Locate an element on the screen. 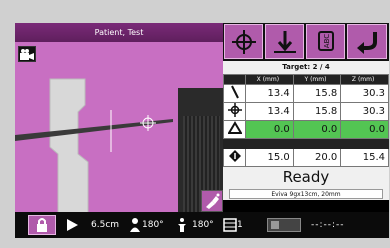  rotation-readout-2: 180° is located at coordinates (203, 225).